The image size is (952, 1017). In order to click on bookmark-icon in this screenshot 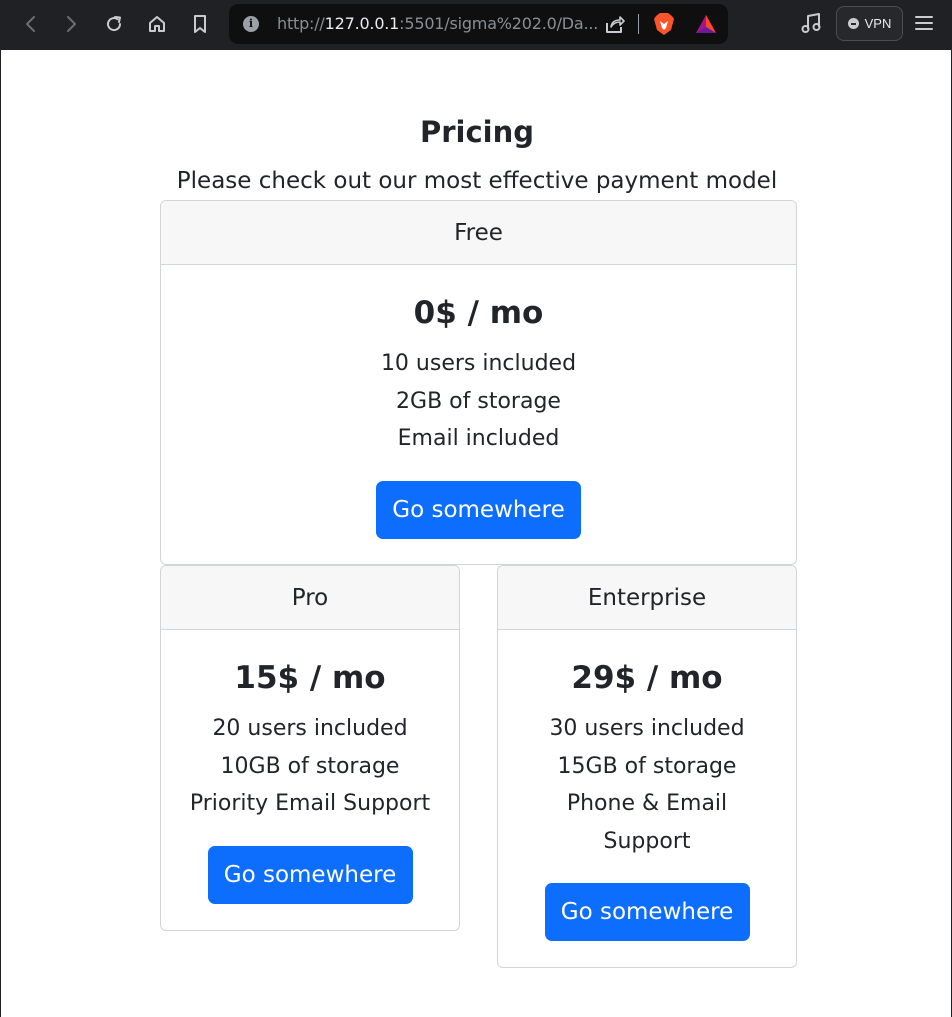, I will do `click(200, 24)`.